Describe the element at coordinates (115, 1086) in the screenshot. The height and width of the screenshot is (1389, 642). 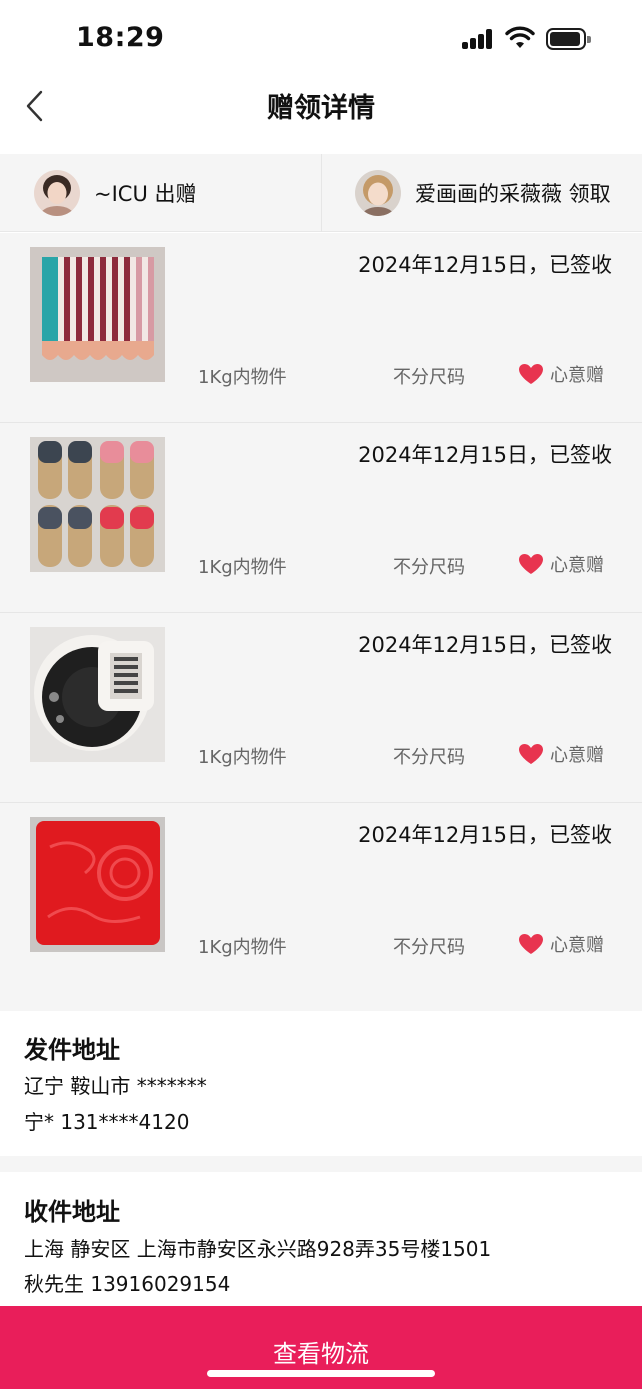
I see `sender-address-location: 辽宁 鞍山市 *******` at that location.